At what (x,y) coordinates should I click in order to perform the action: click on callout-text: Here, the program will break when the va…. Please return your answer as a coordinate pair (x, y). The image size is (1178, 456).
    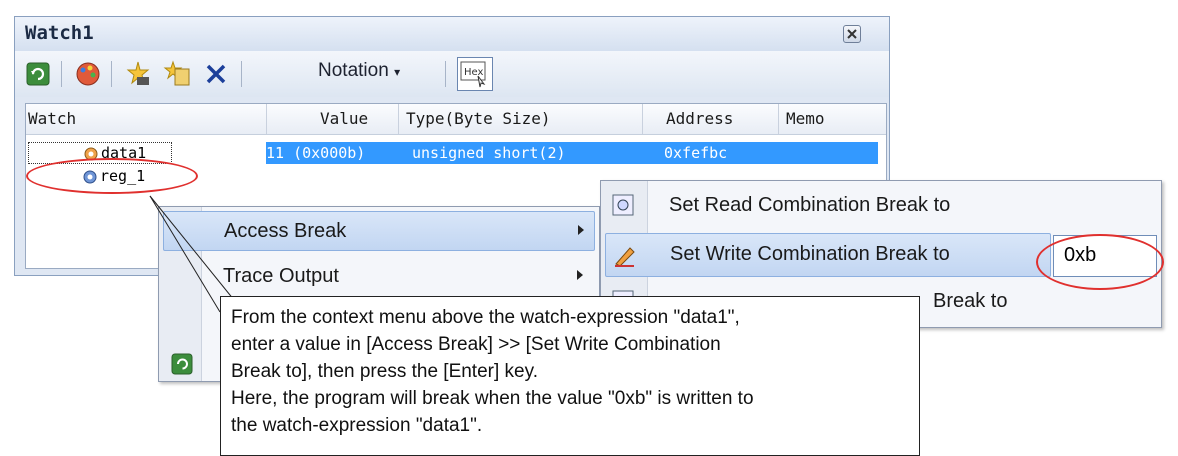
    Looking at the image, I should click on (492, 398).